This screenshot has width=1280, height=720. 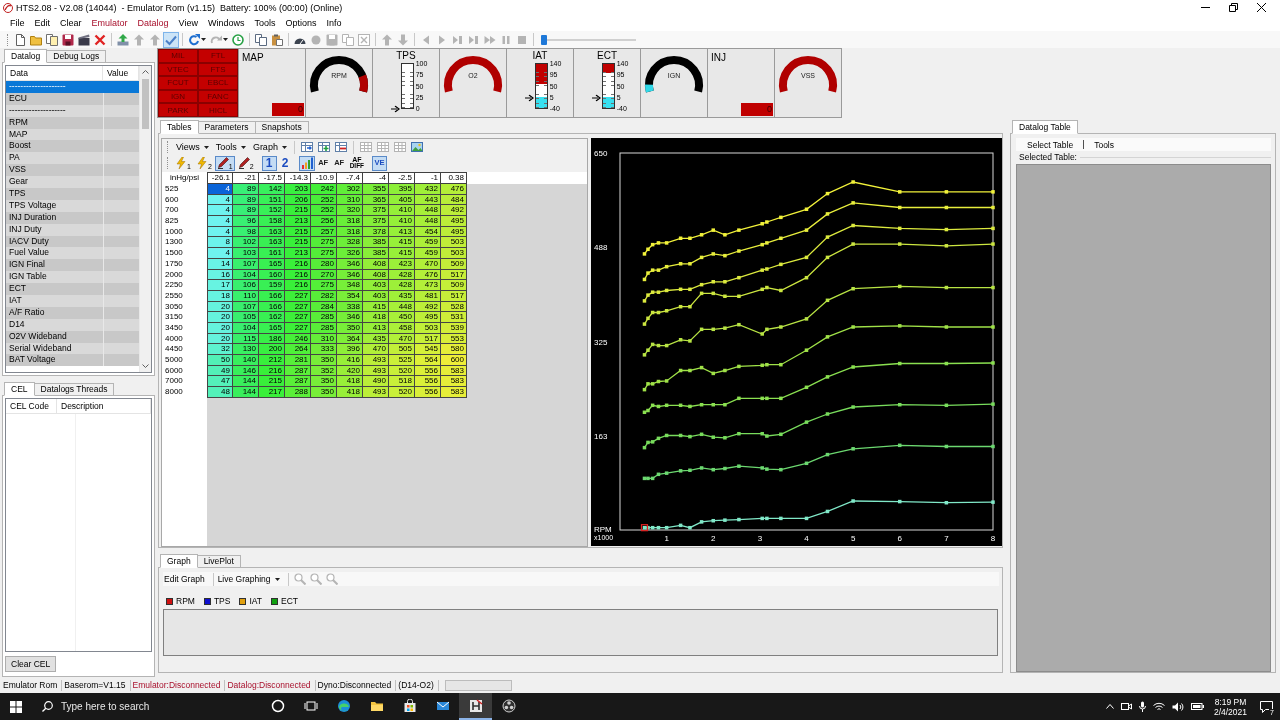 What do you see at coordinates (298, 285) in the screenshot?
I see `table-cell: 216` at bounding box center [298, 285].